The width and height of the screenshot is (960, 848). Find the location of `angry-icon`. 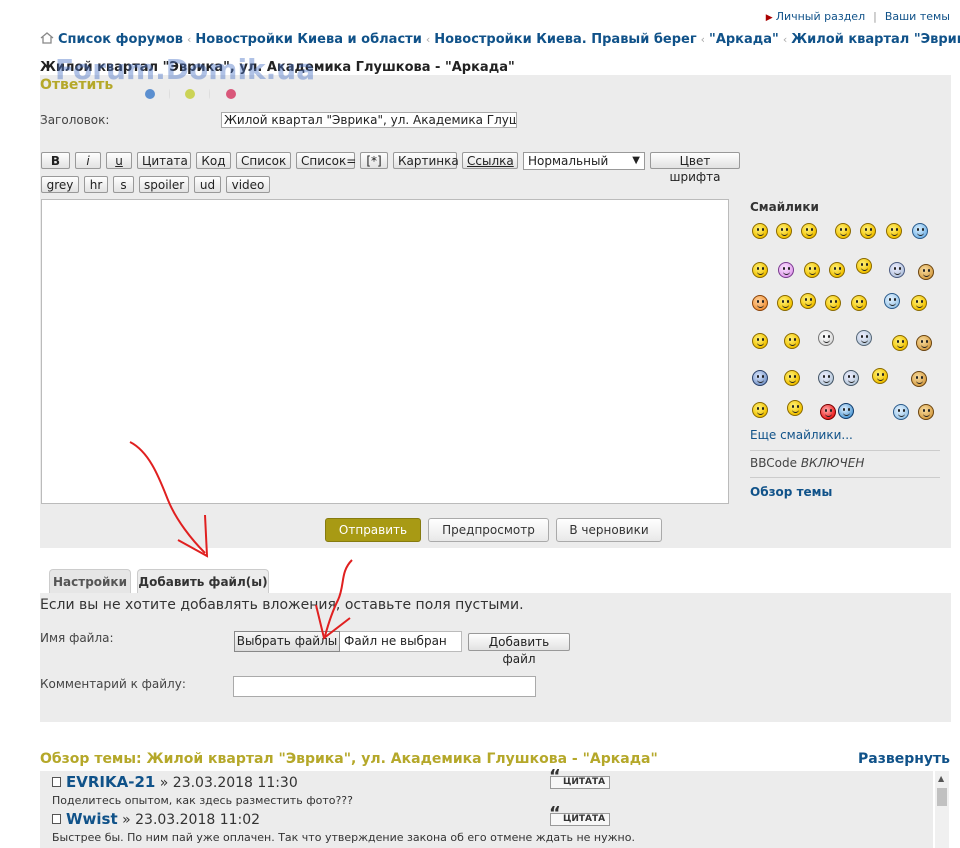

angry-icon is located at coordinates (828, 412).